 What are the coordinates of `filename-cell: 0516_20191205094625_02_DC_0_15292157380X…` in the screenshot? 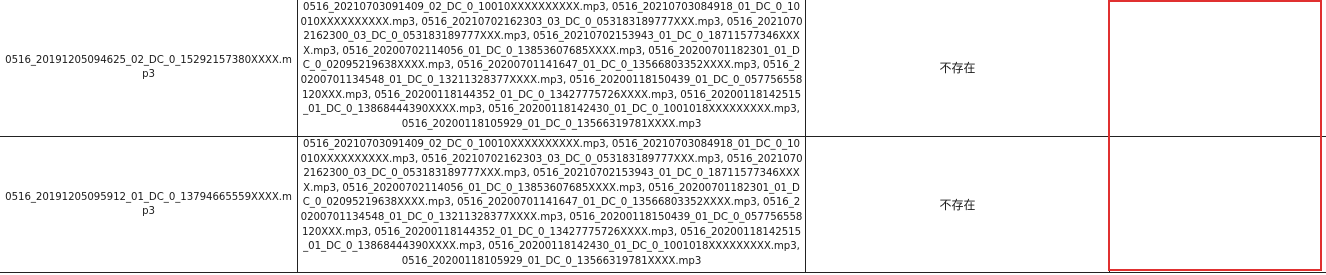 It's located at (149, 68).